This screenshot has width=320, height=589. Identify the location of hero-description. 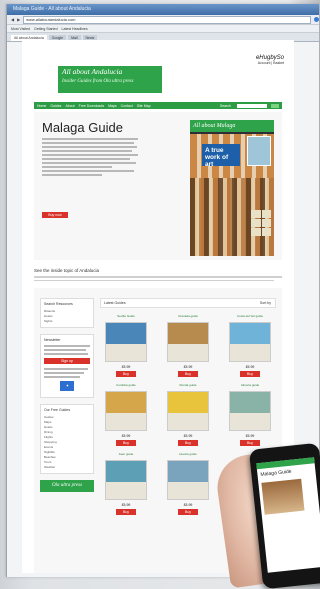
(90, 158).